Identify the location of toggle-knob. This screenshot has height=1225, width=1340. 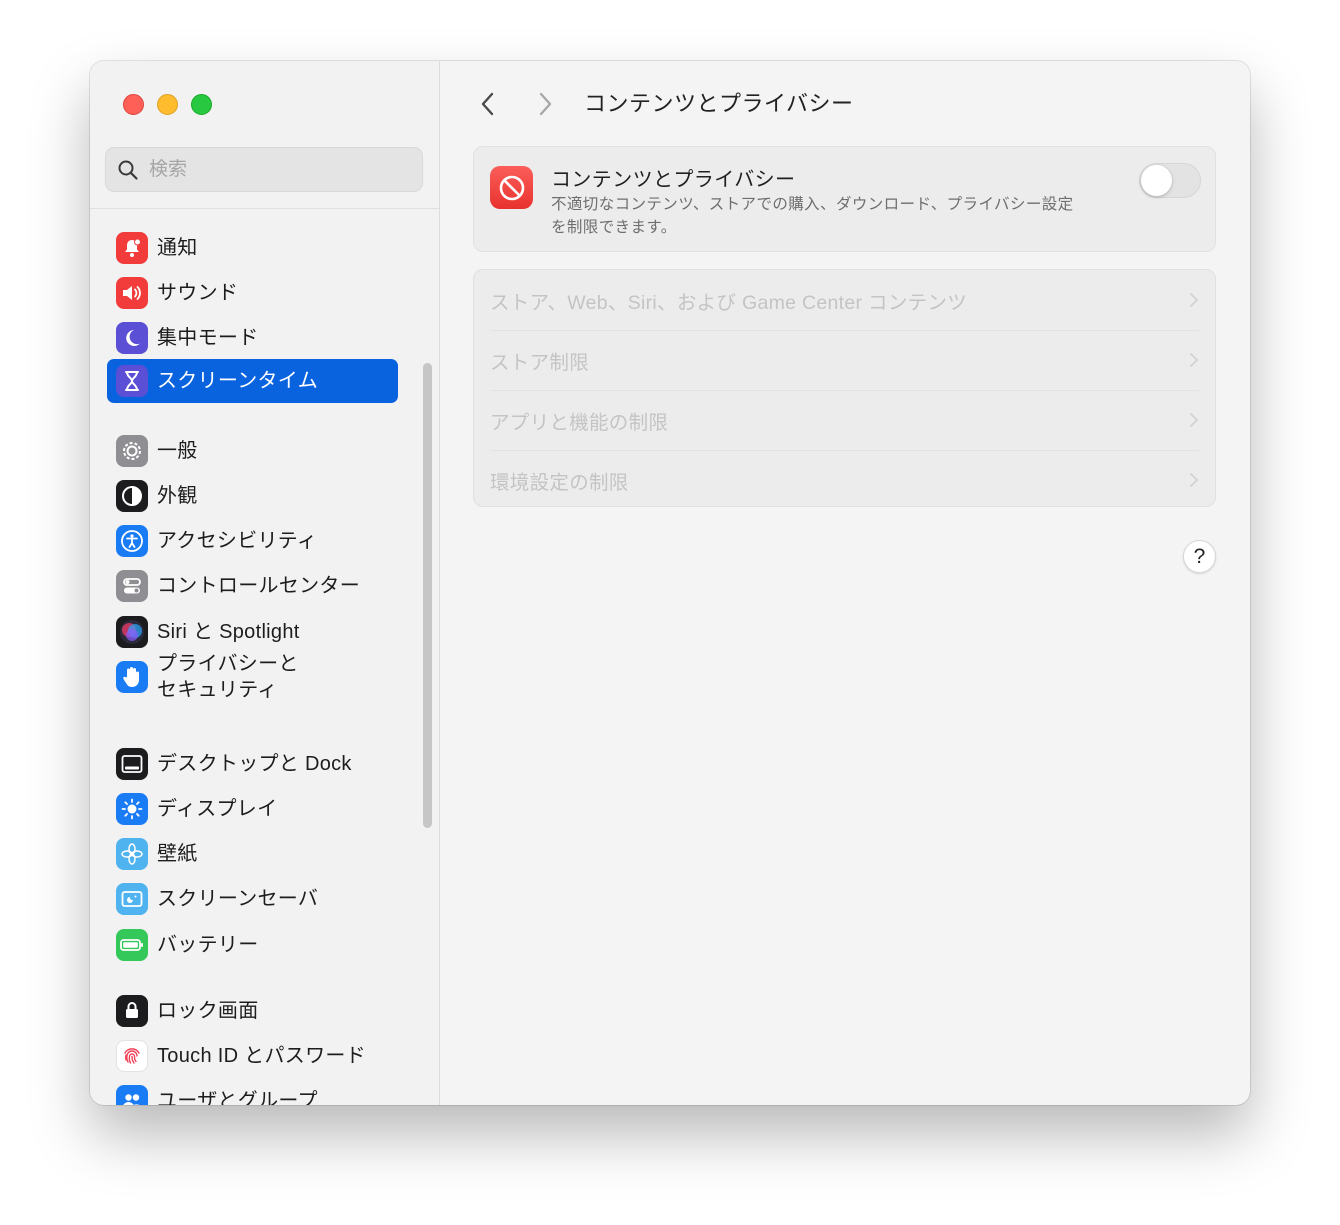
(1156, 180).